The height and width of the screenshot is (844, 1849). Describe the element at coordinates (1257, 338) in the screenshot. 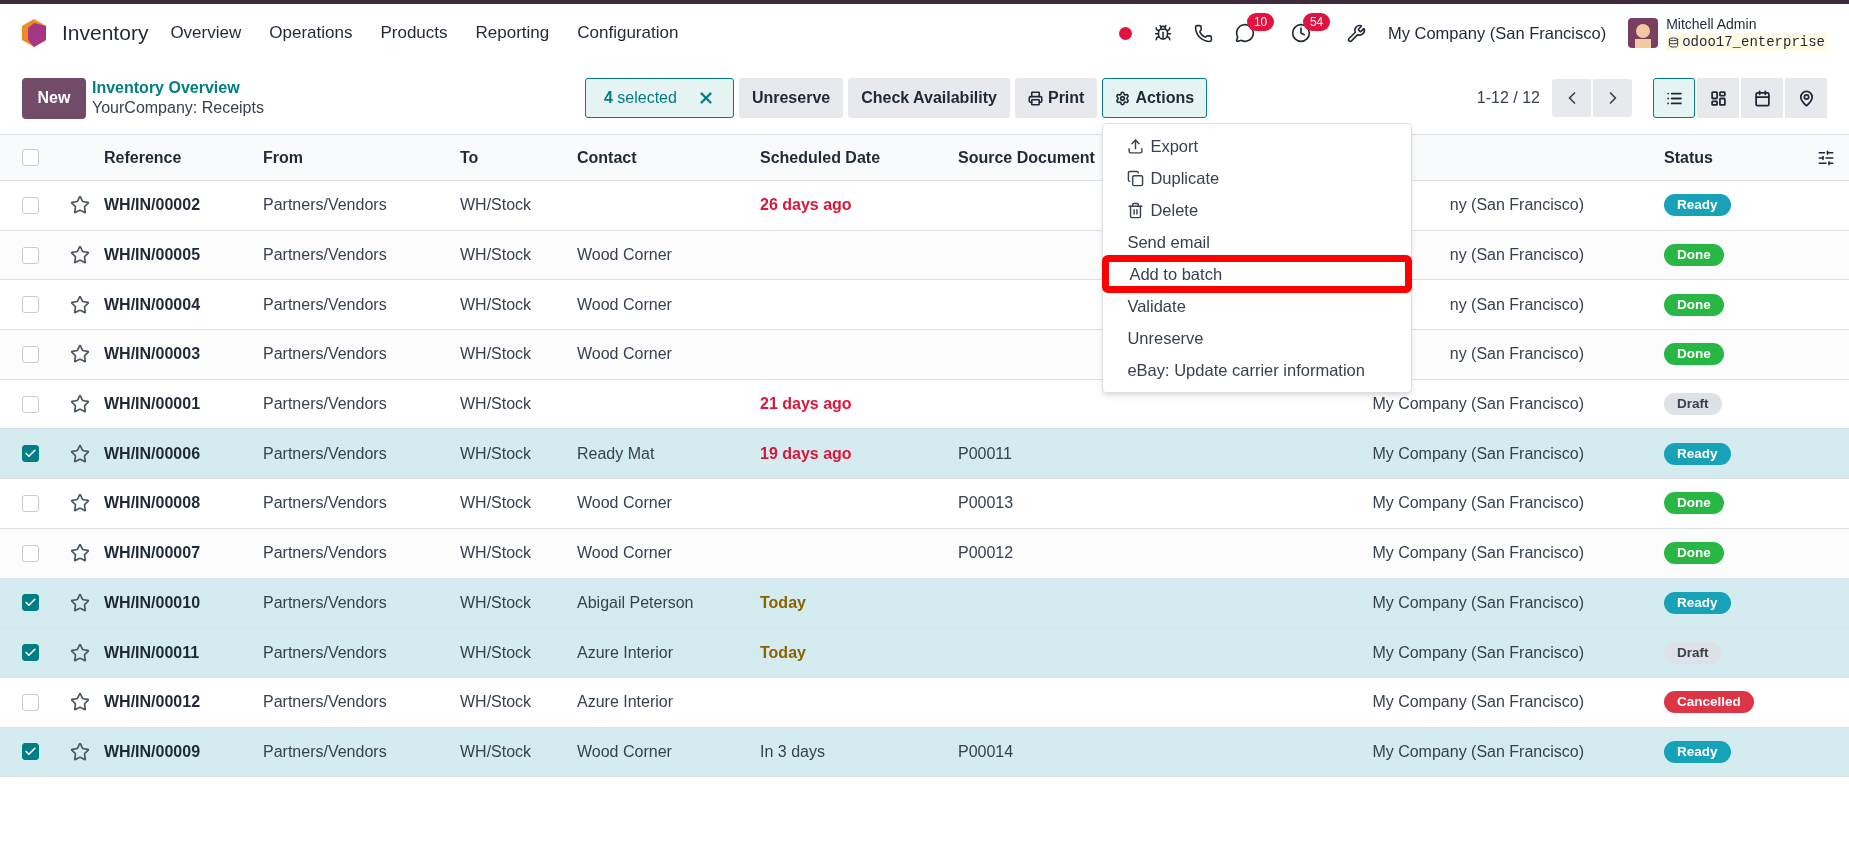

I see `dropdown-item: Unreserve` at that location.